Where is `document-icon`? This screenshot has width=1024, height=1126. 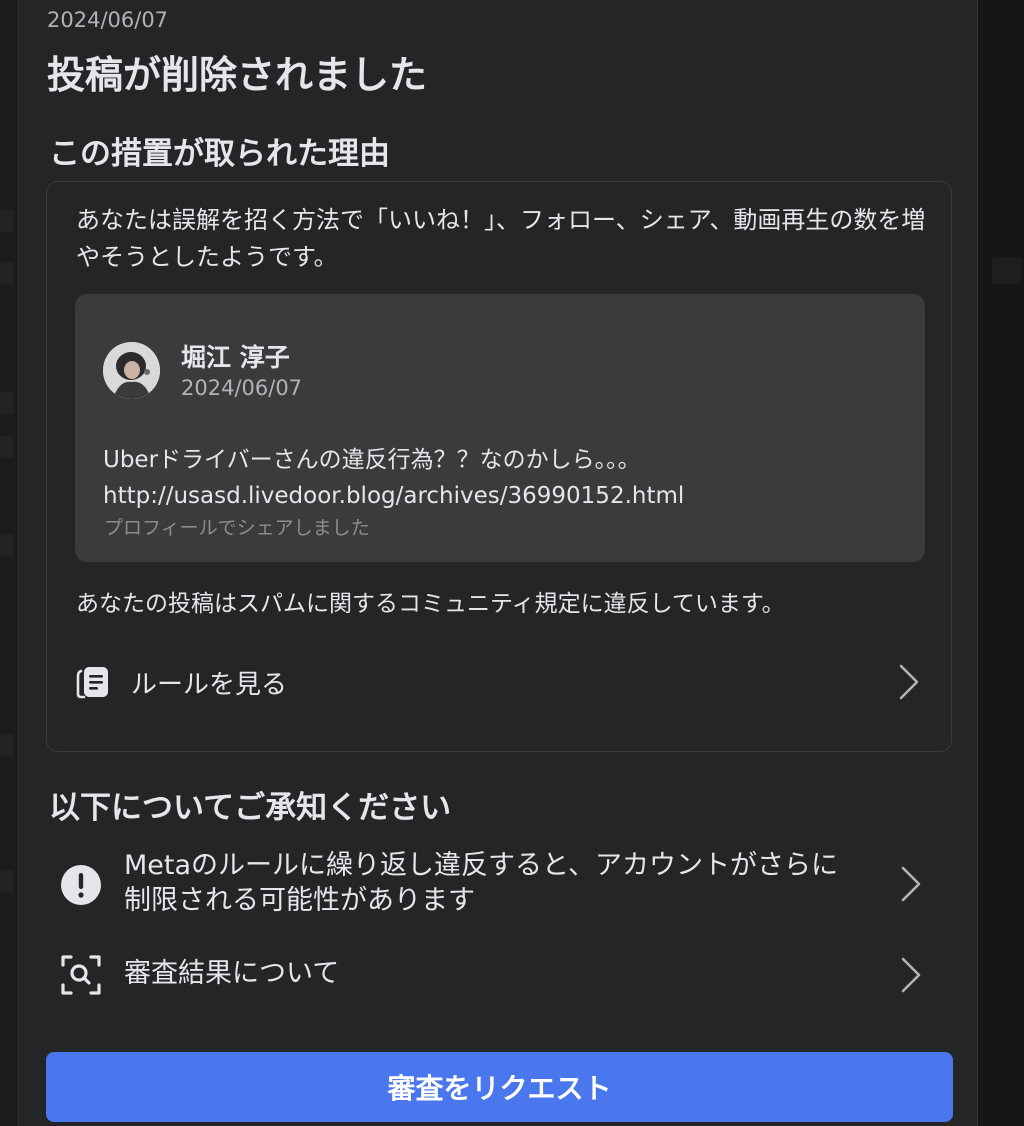
document-icon is located at coordinates (93, 682).